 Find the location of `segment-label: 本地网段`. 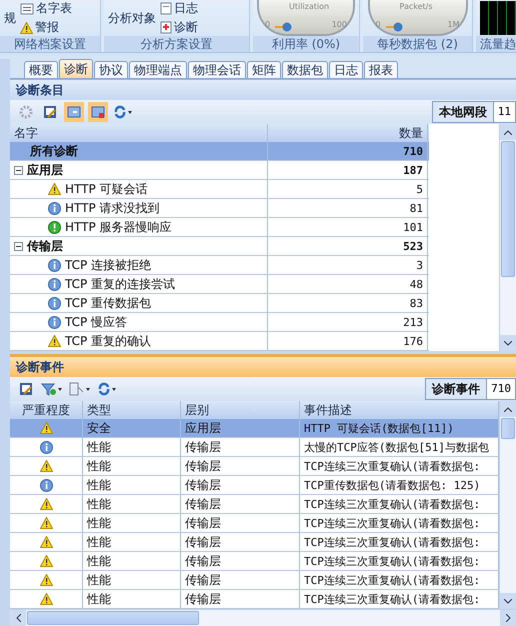

segment-label: 本地网段 is located at coordinates (463, 112).